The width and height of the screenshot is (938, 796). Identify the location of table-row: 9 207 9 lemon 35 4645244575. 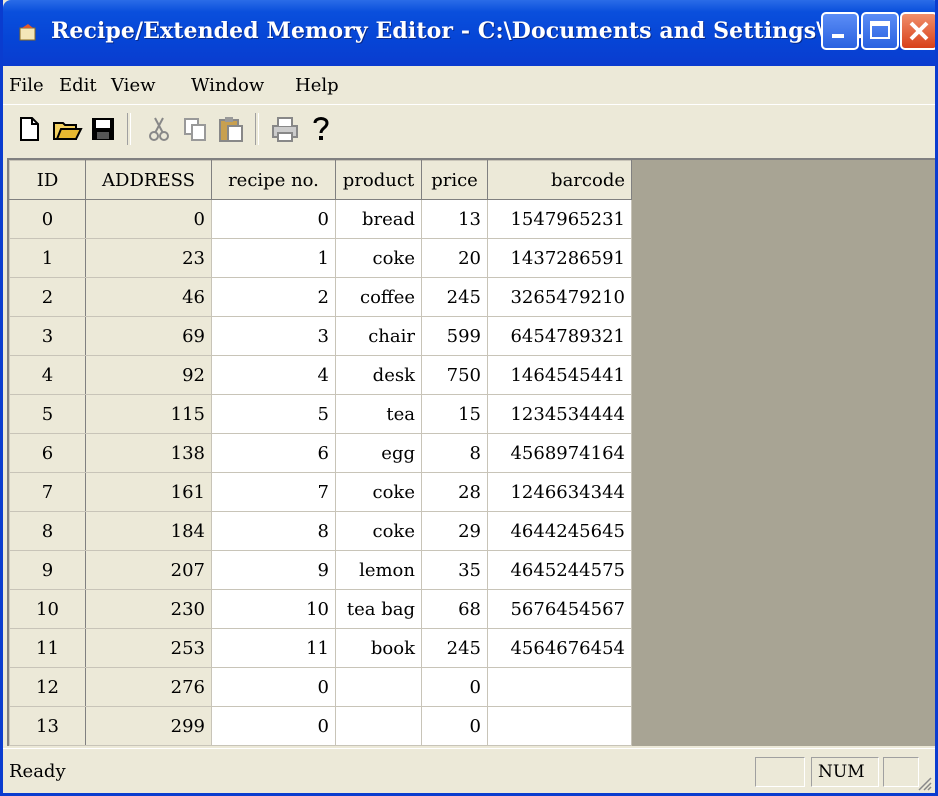
(320, 570).